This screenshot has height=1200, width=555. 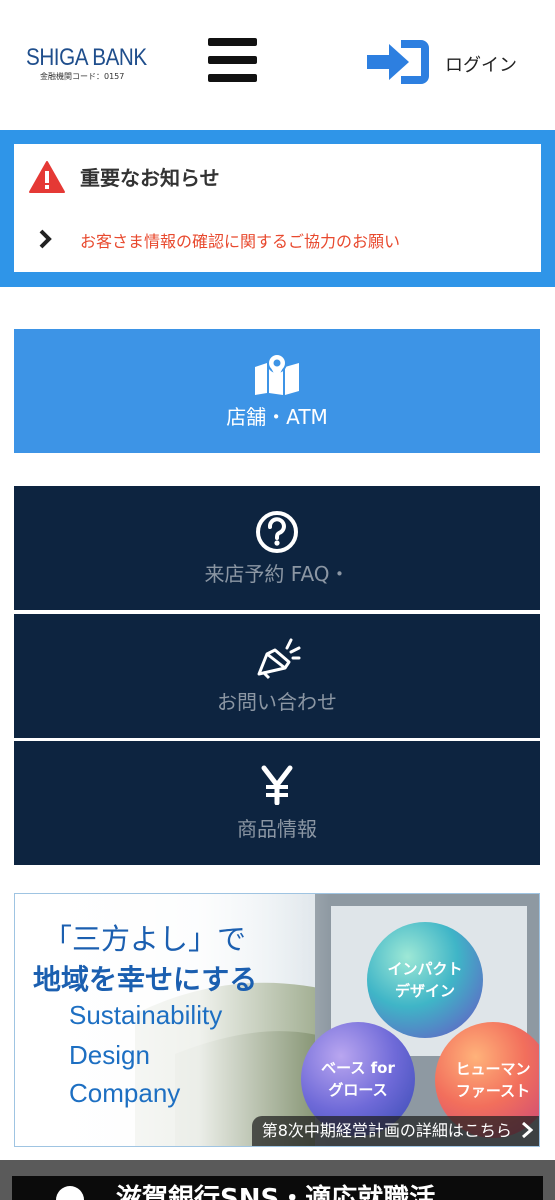 What do you see at coordinates (47, 177) in the screenshot?
I see `warning-triangle-icon` at bounding box center [47, 177].